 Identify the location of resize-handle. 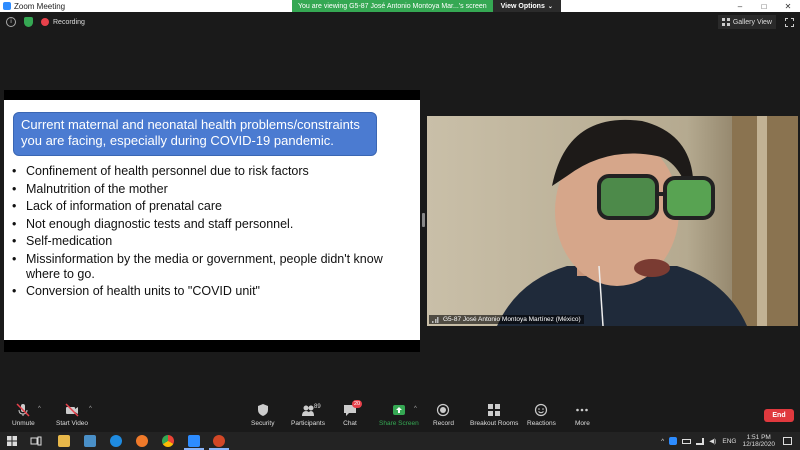
(423, 220).